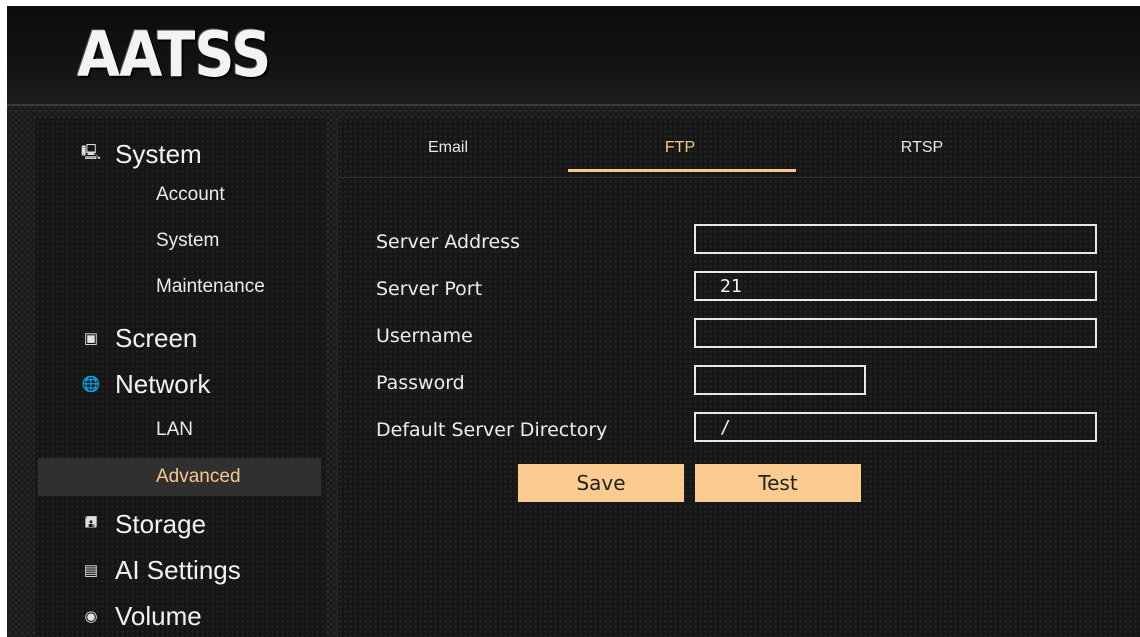  I want to click on tab-rtsp: RTSP, so click(922, 148).